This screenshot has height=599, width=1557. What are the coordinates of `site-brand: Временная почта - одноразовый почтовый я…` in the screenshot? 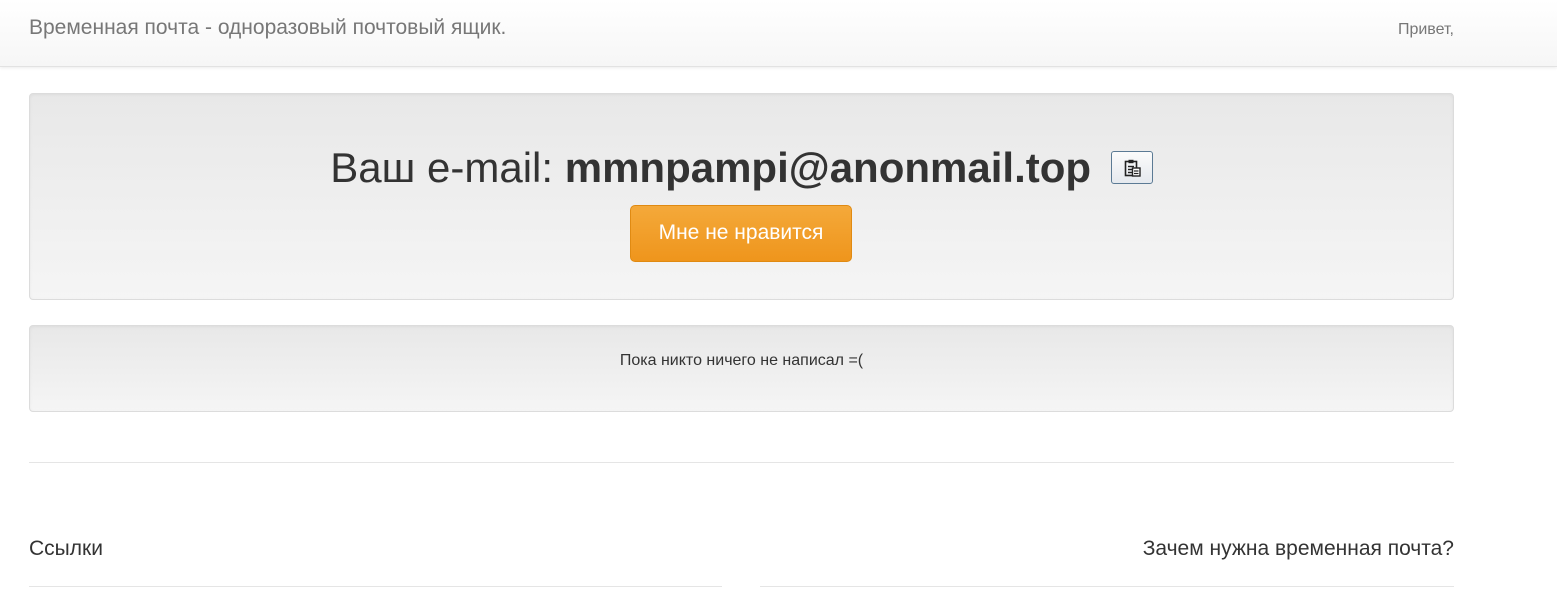 It's located at (267, 28).